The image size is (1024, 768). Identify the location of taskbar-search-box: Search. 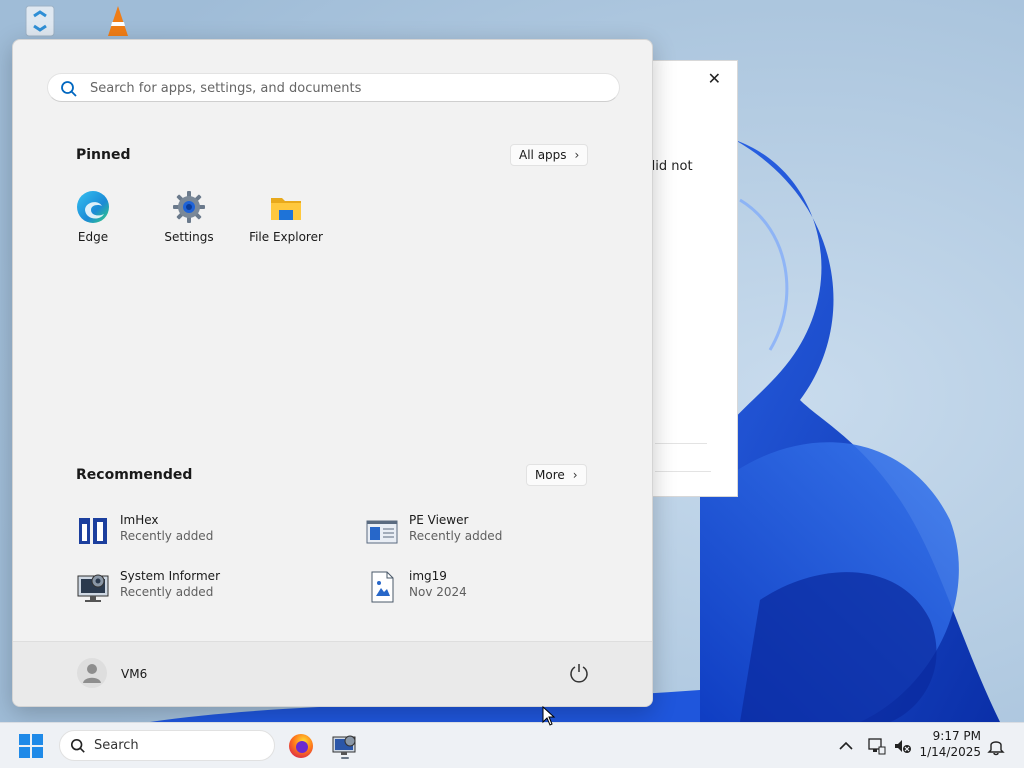
(167, 745).